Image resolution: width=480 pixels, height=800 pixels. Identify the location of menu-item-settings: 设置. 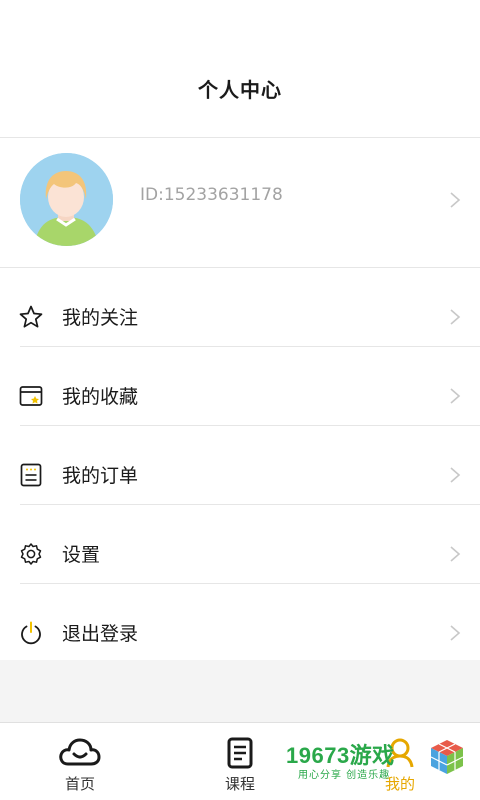
(240, 544).